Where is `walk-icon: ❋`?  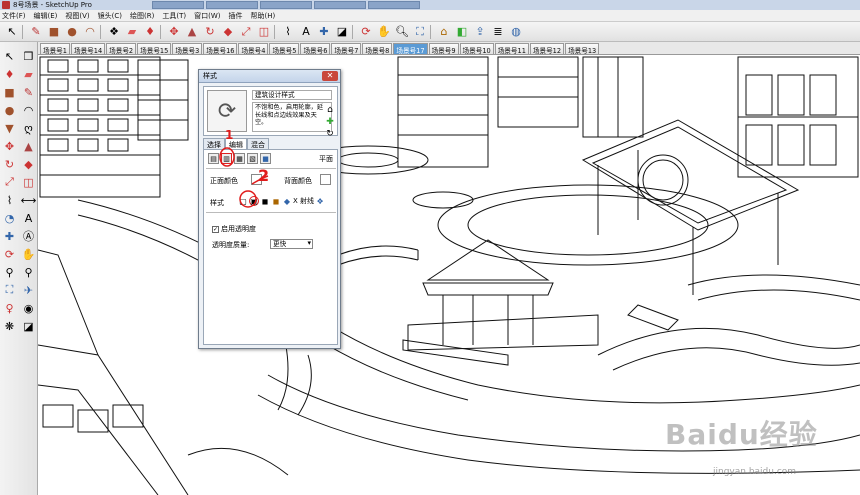
walk-icon: ❋ is located at coordinates (9, 326).